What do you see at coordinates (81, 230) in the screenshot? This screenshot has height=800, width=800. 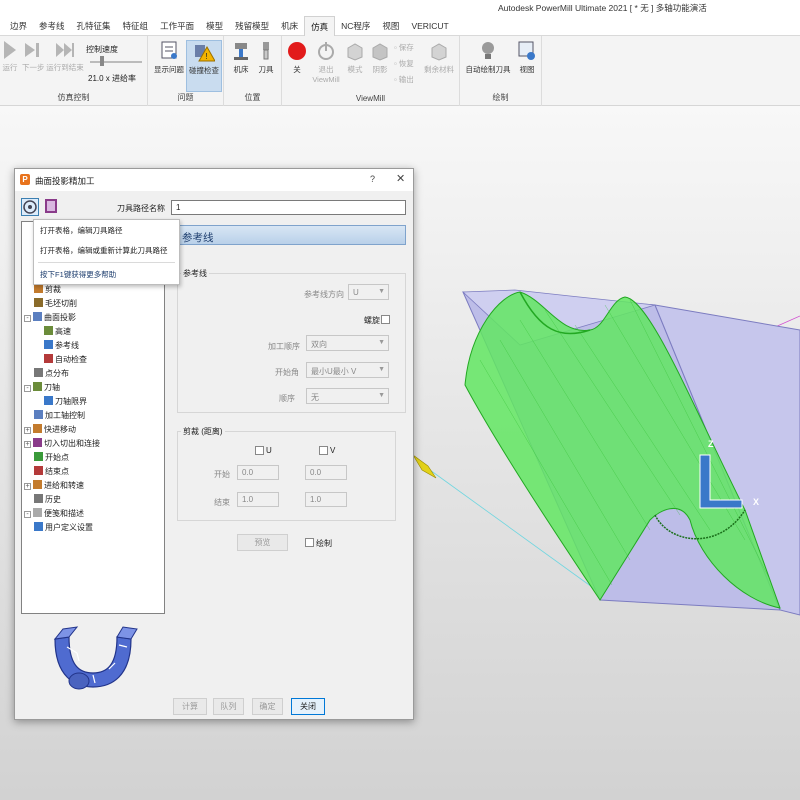 I see `tooltip-line-1: 打开表格，编辑刀具路径` at bounding box center [81, 230].